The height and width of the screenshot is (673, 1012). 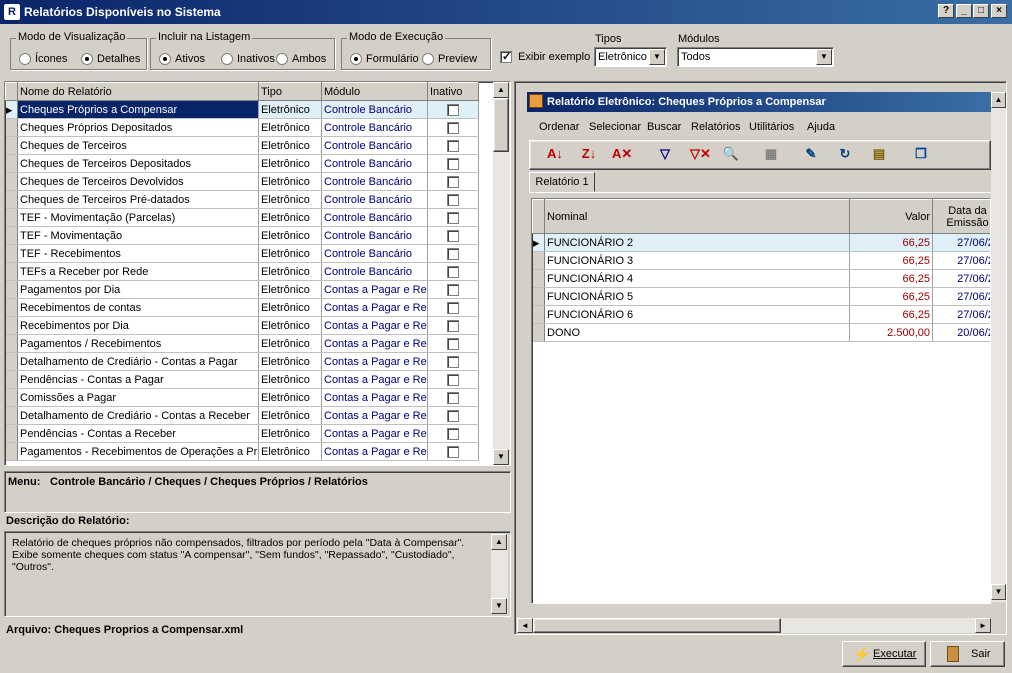 I want to click on report-name: Cheques Próprios a Compensar, so click(x=138, y=109).